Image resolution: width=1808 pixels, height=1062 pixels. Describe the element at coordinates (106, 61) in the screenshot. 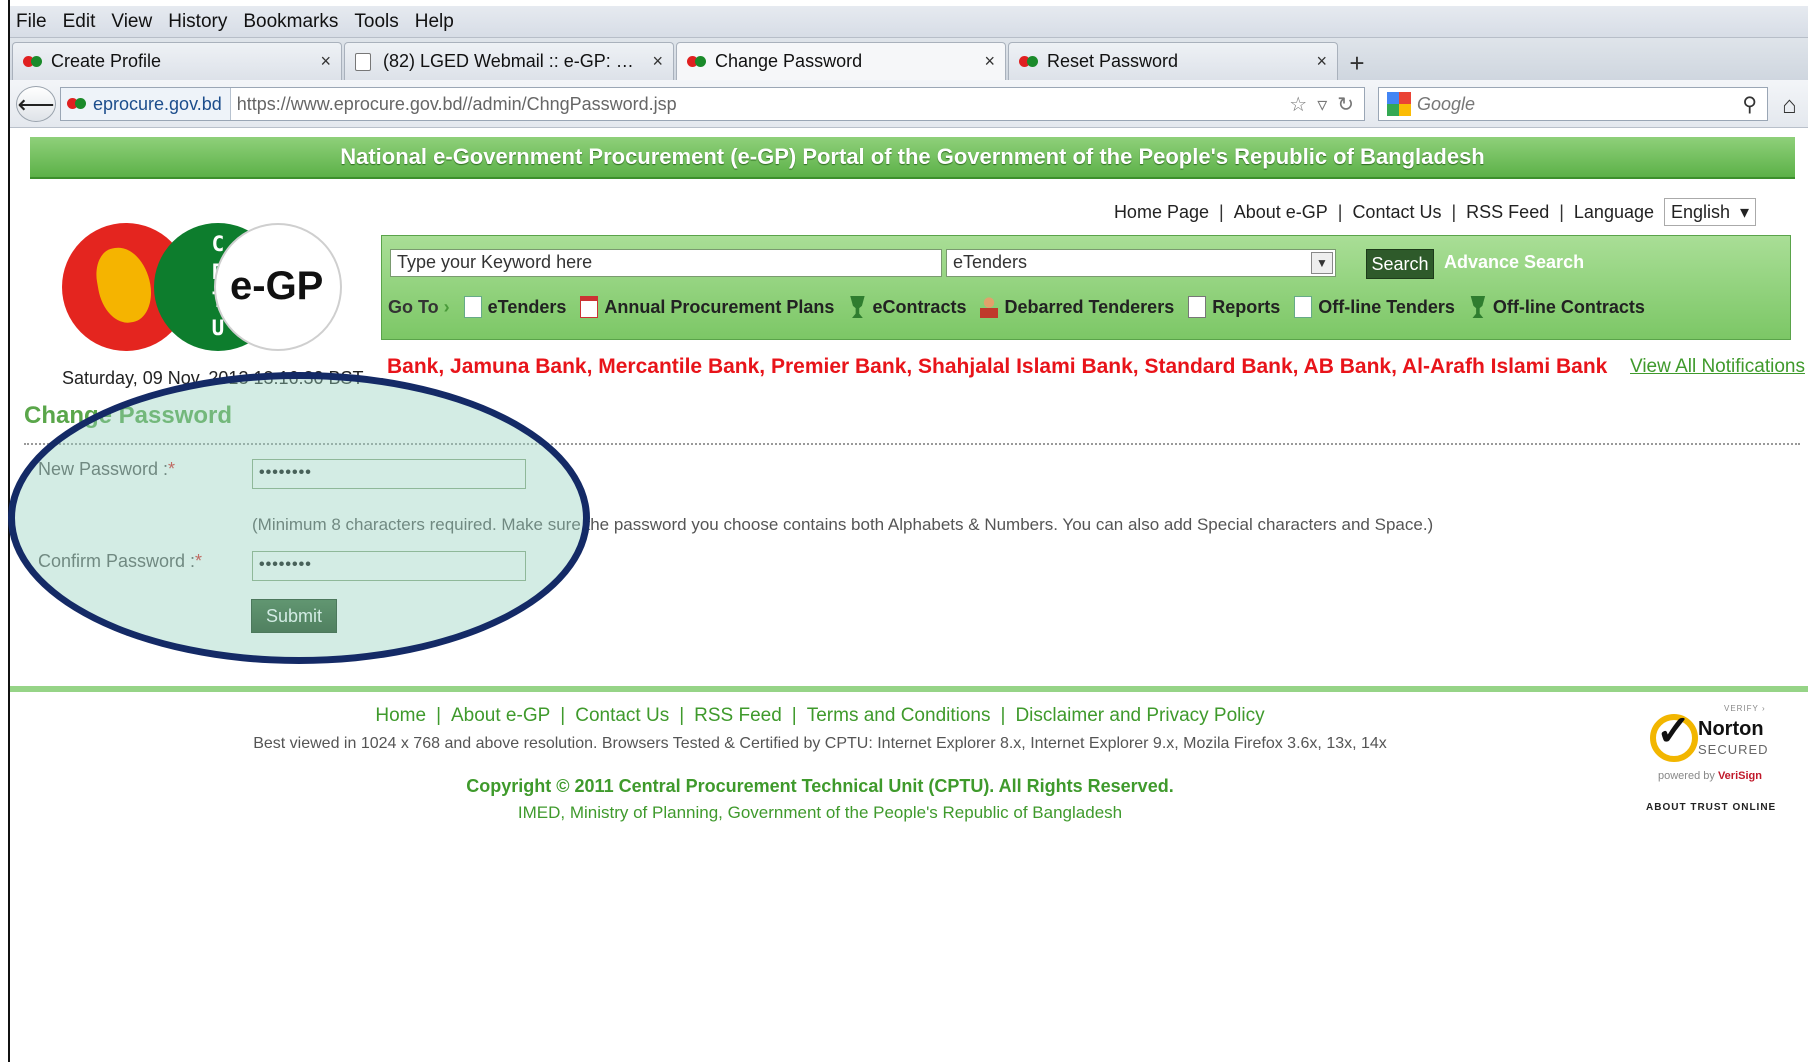

I see `tab-label: Create Profile` at that location.